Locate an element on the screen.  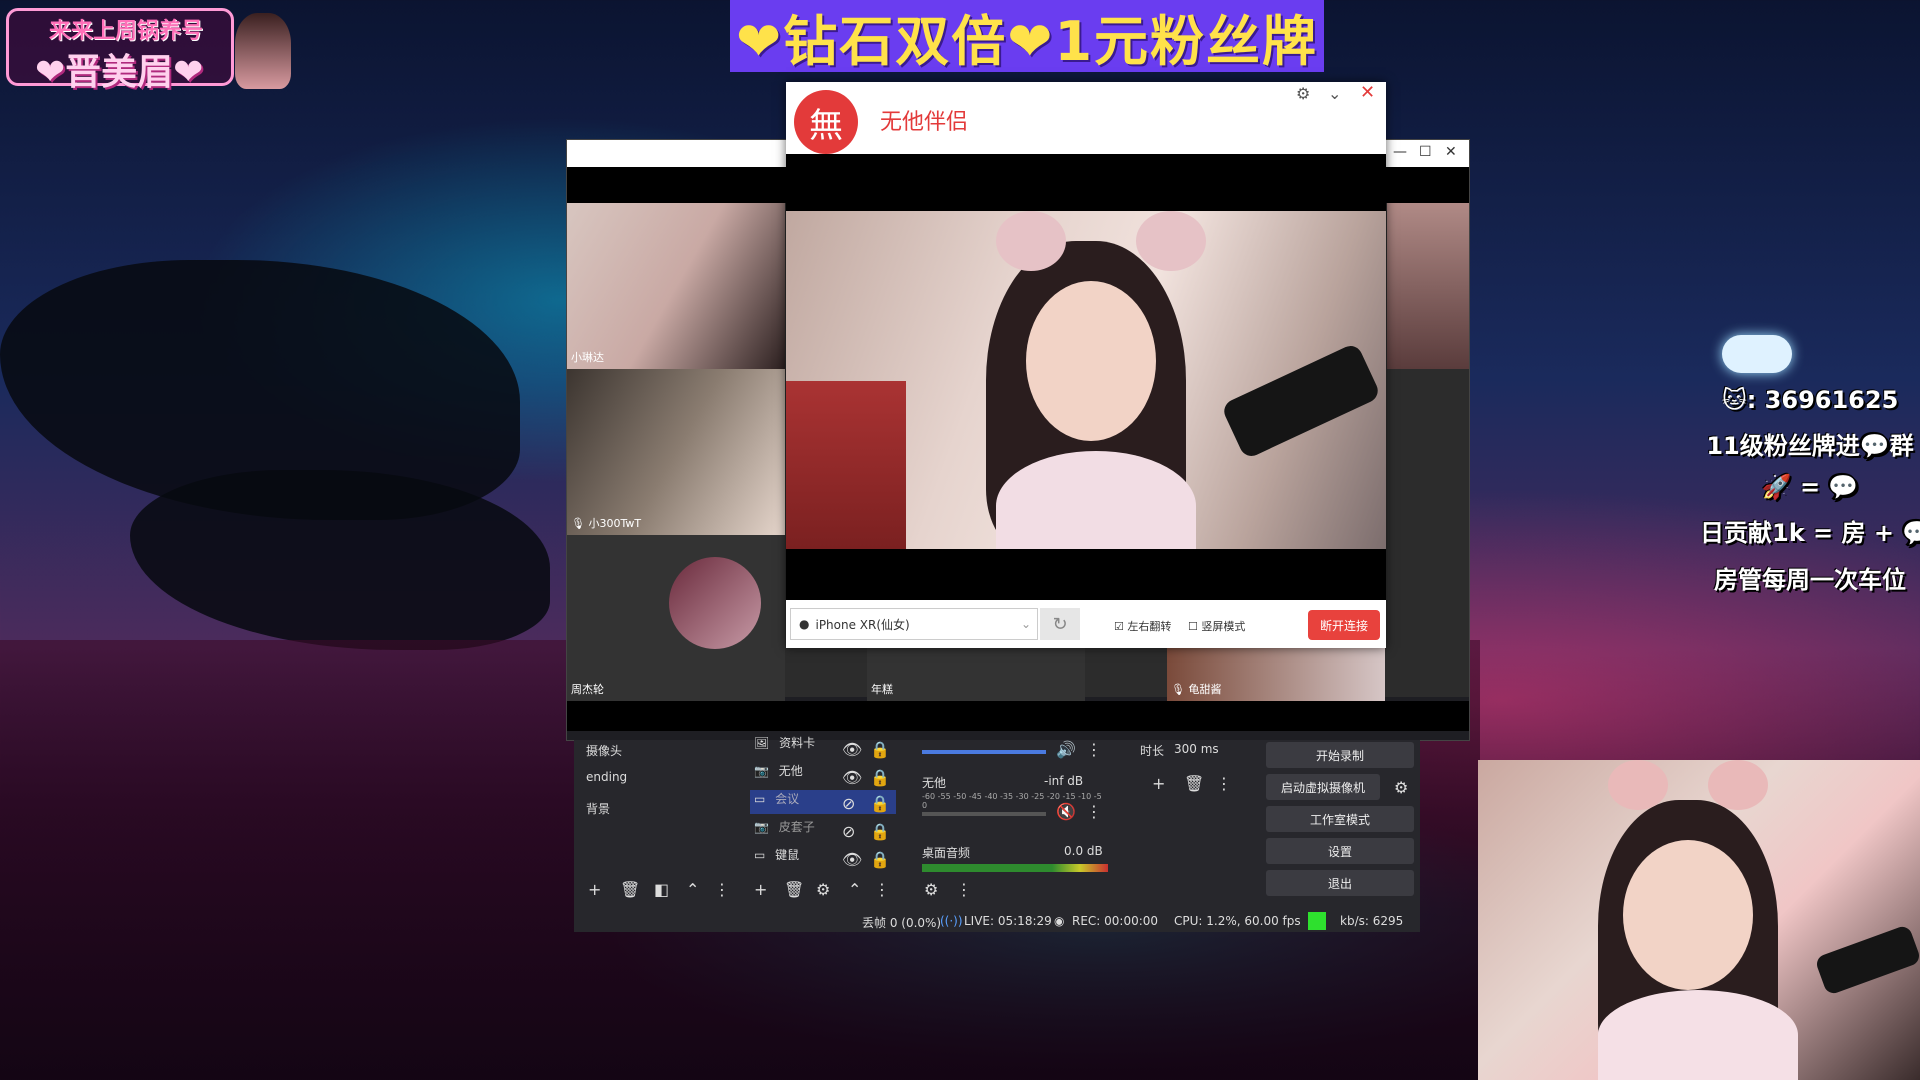
mirror-checkbox: ☑ 左右翻转 is located at coordinates (1142, 626).